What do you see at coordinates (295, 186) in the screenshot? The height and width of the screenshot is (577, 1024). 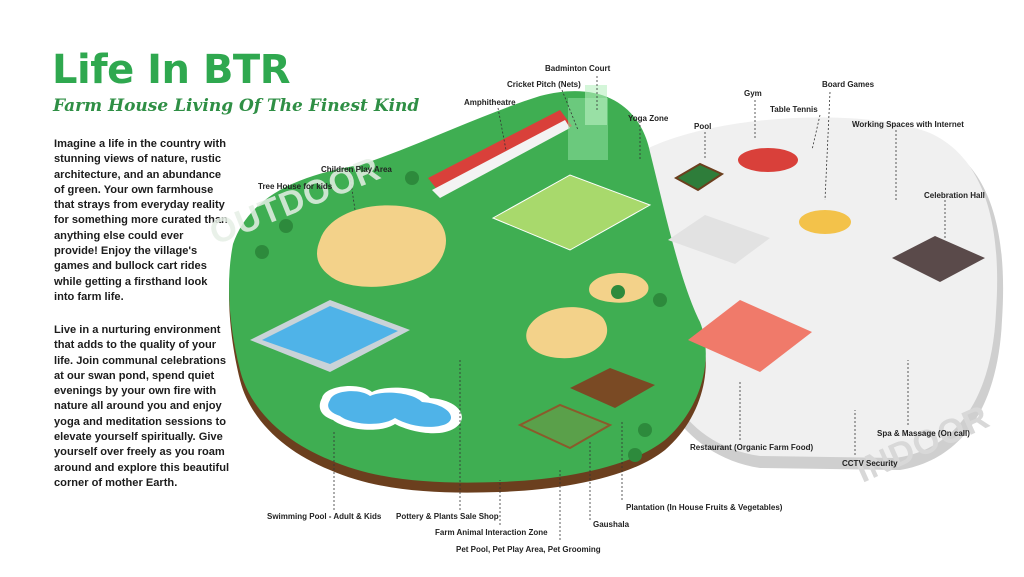 I see `label-tree-house: Tree House for kids` at bounding box center [295, 186].